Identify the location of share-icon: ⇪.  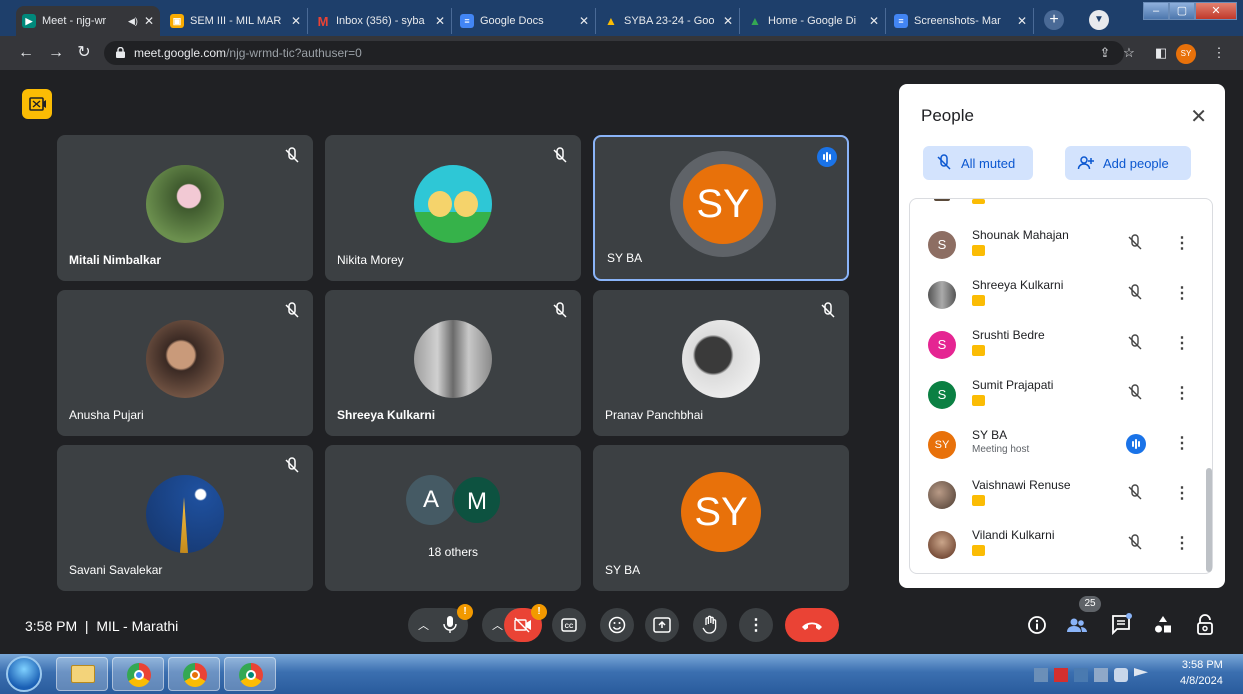
(1105, 53).